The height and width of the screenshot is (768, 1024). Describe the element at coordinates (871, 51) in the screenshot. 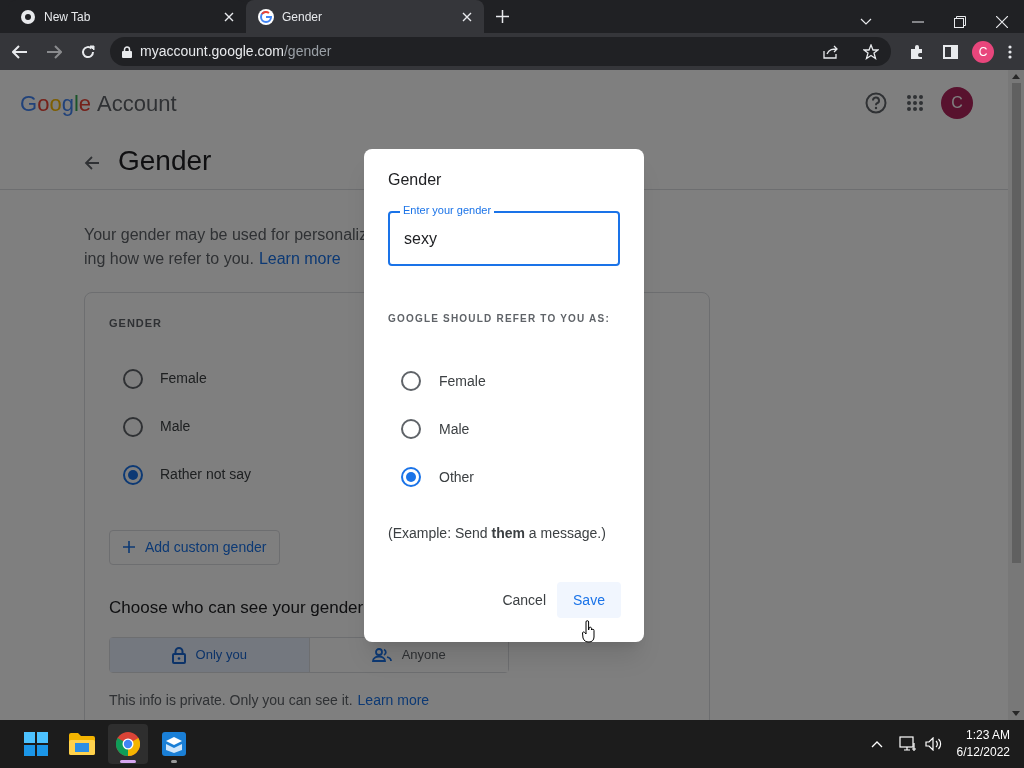

I see `star-icon` at that location.